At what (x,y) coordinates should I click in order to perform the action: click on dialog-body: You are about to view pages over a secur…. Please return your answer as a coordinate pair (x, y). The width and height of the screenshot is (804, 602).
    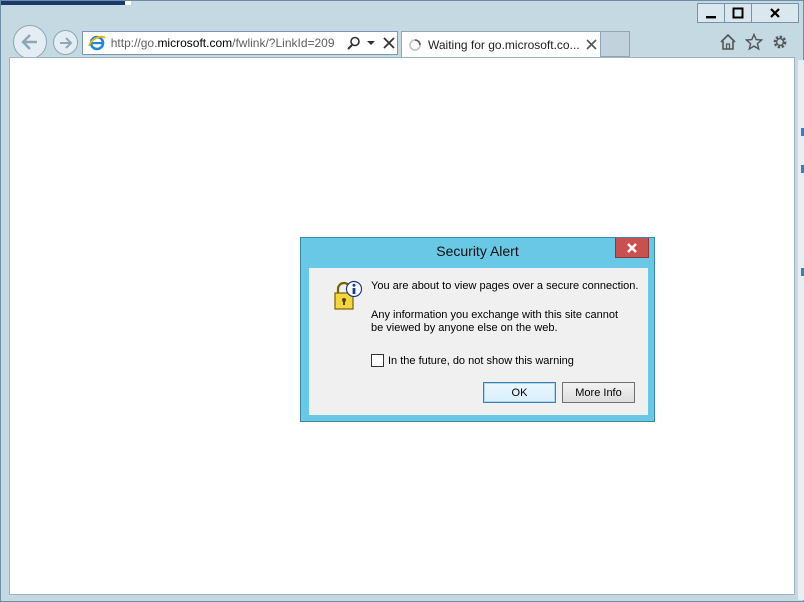
    Looking at the image, I should click on (478, 341).